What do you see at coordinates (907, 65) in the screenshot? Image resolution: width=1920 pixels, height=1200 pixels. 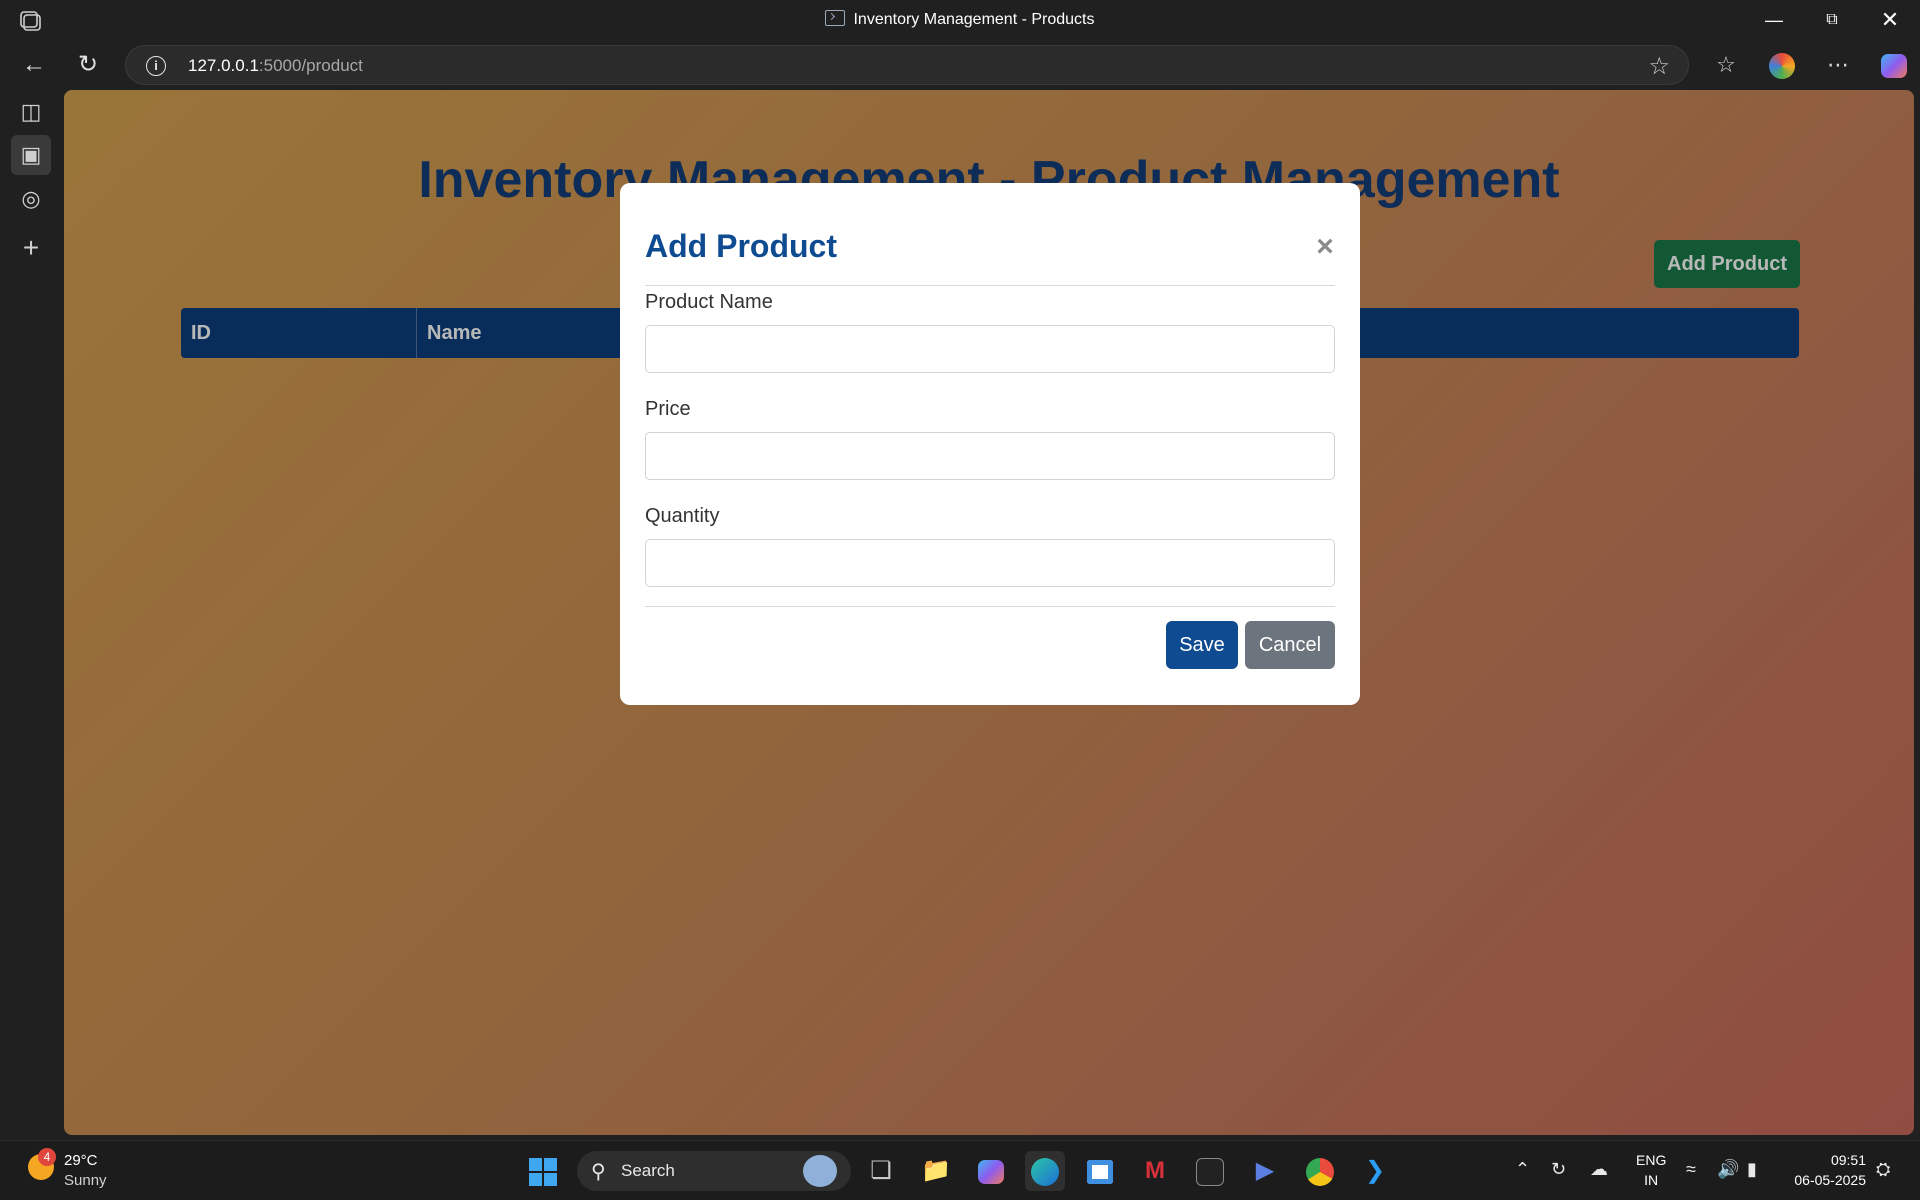 I see `address-bar: i 127.0.0.1:5000/product ☆` at bounding box center [907, 65].